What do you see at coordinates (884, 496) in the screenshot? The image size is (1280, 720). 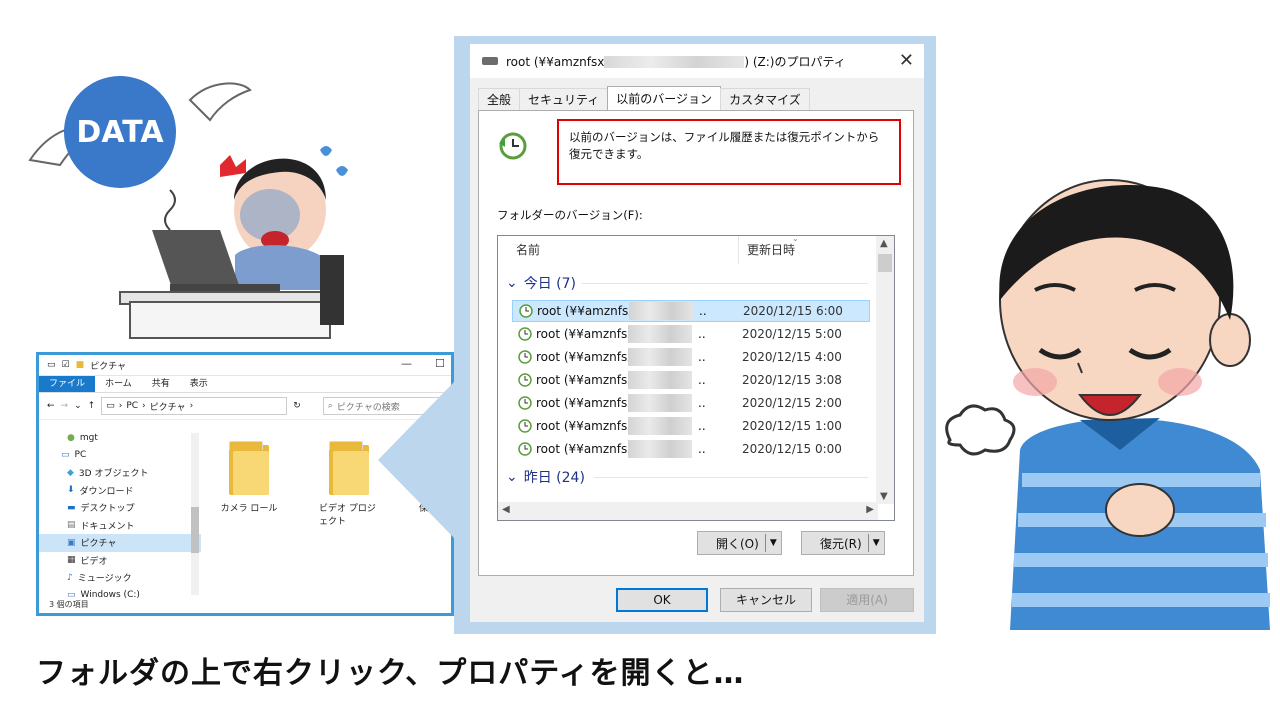 I see `scroll-down-icon: ▼` at bounding box center [884, 496].